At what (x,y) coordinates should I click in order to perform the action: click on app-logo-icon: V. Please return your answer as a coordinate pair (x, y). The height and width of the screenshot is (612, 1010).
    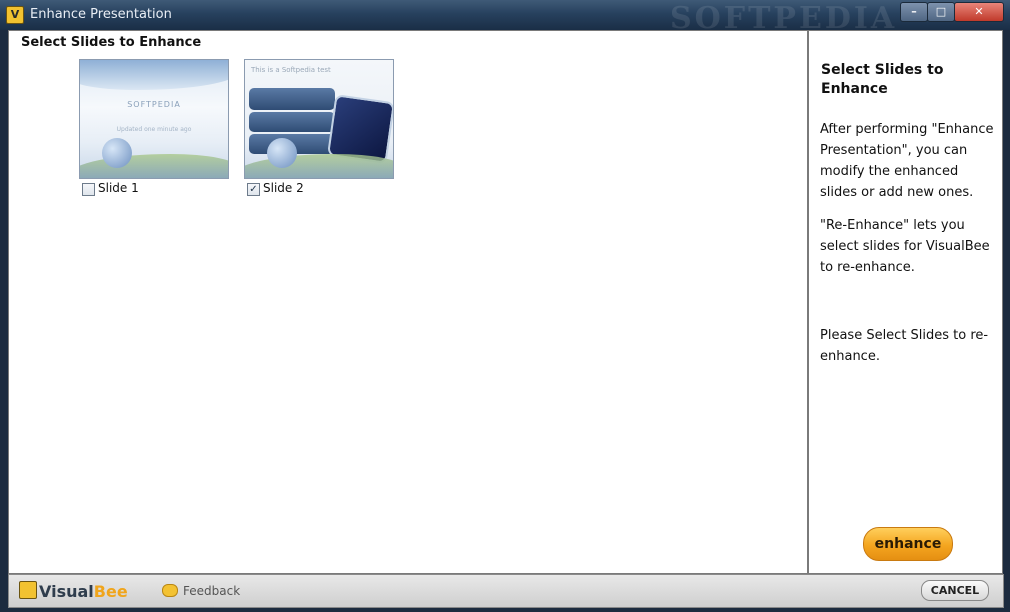
    Looking at the image, I should click on (15, 15).